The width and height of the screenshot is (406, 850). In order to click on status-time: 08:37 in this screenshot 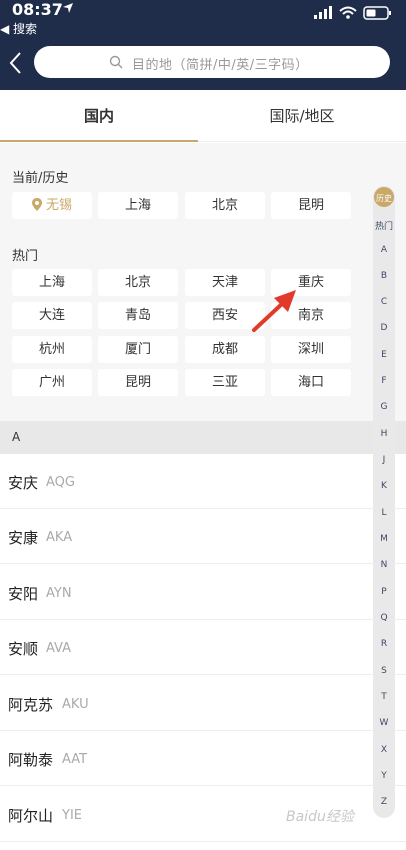, I will do `click(37, 9)`.